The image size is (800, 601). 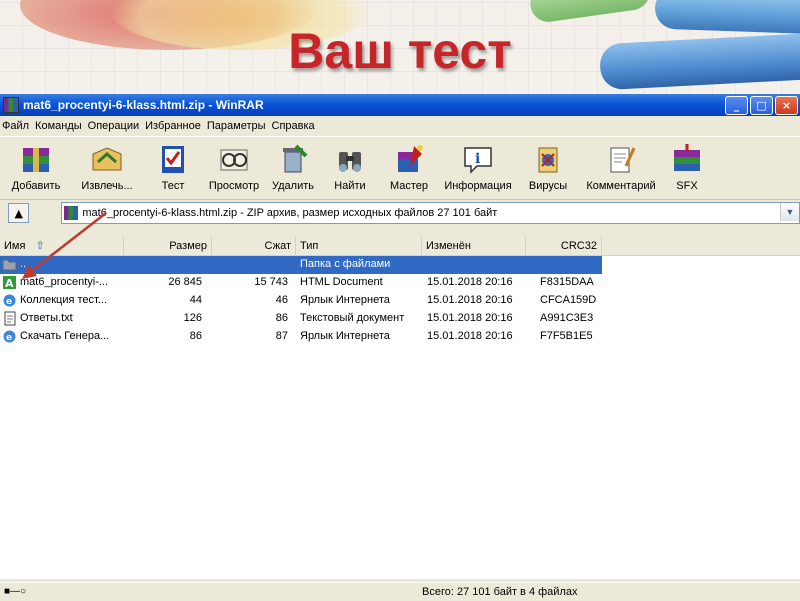 I want to click on file-row: .. Папка с файлами, so click(x=301, y=265).